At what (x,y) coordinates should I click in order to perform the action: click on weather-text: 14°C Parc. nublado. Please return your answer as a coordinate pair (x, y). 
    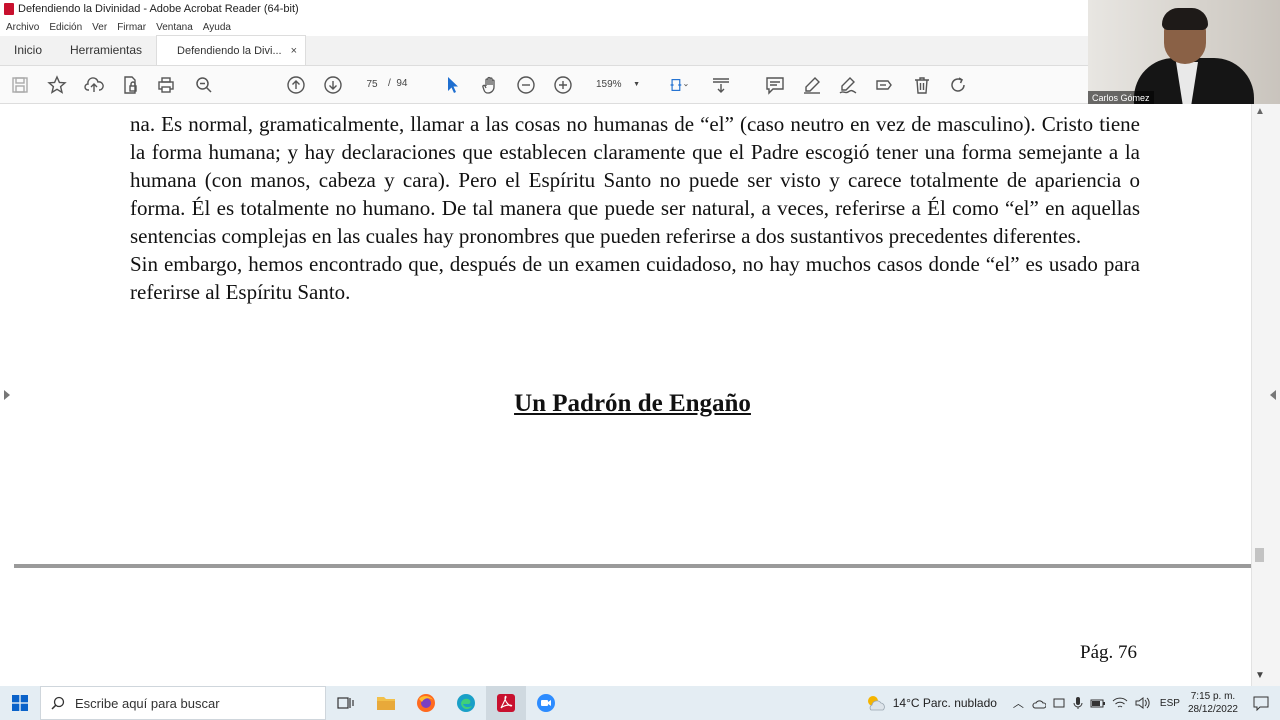
    Looking at the image, I should click on (945, 703).